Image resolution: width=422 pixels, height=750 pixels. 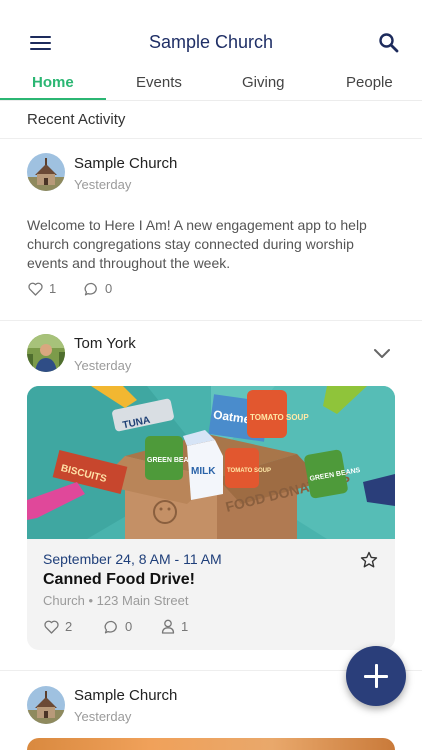 I want to click on like-button: 1, so click(x=42, y=288).